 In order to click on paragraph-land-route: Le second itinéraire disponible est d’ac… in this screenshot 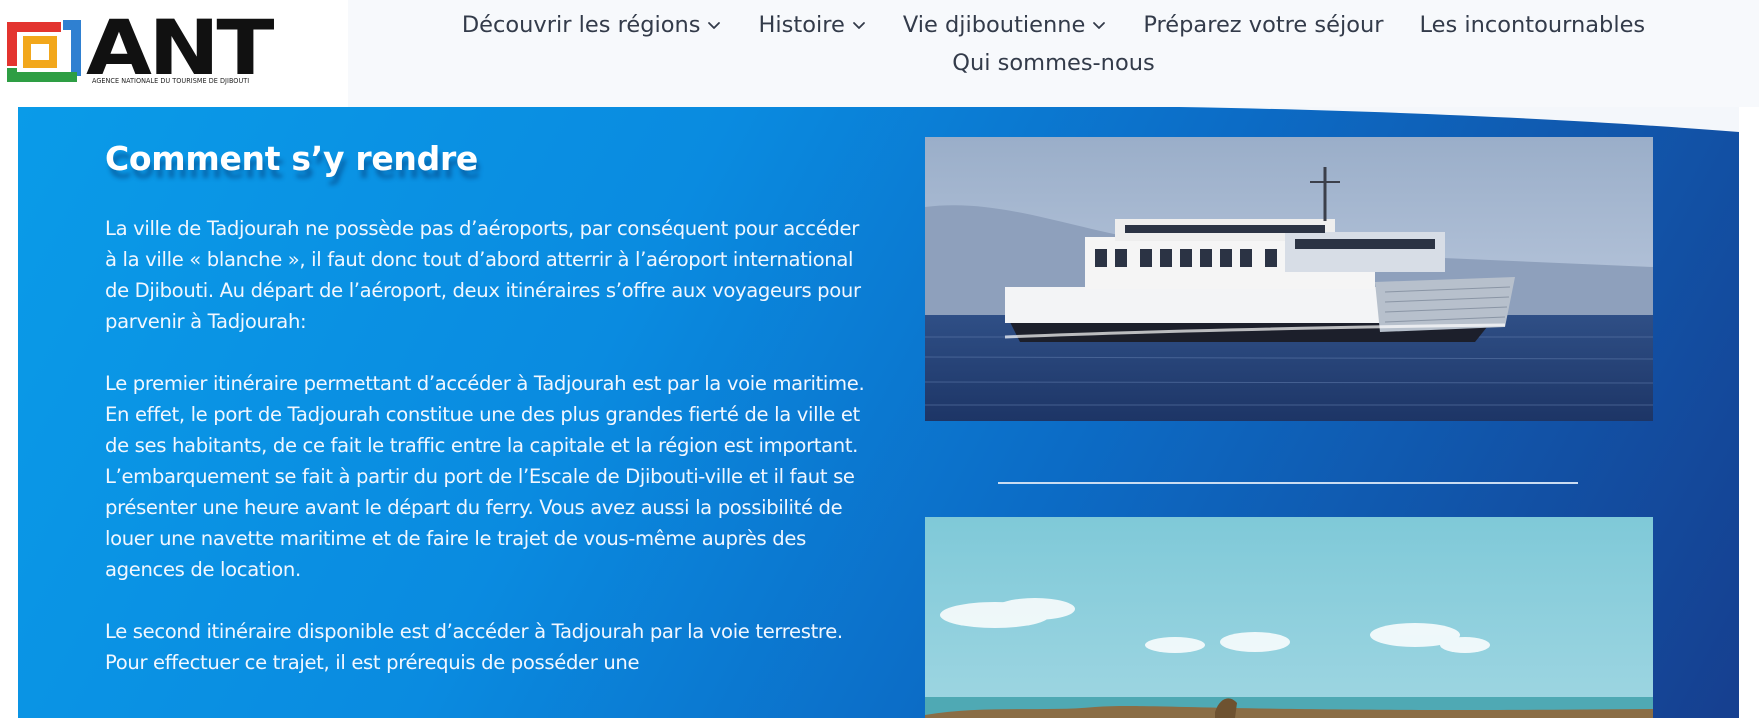, I will do `click(474, 647)`.